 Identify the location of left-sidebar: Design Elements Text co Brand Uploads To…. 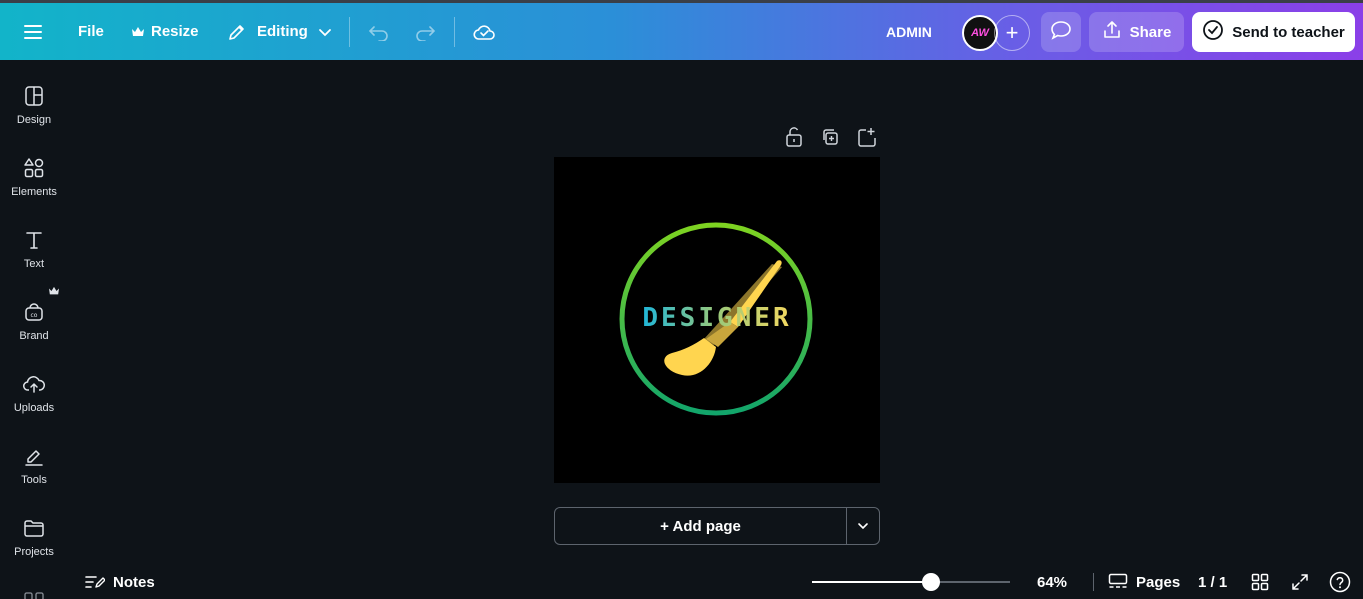
(34, 329).